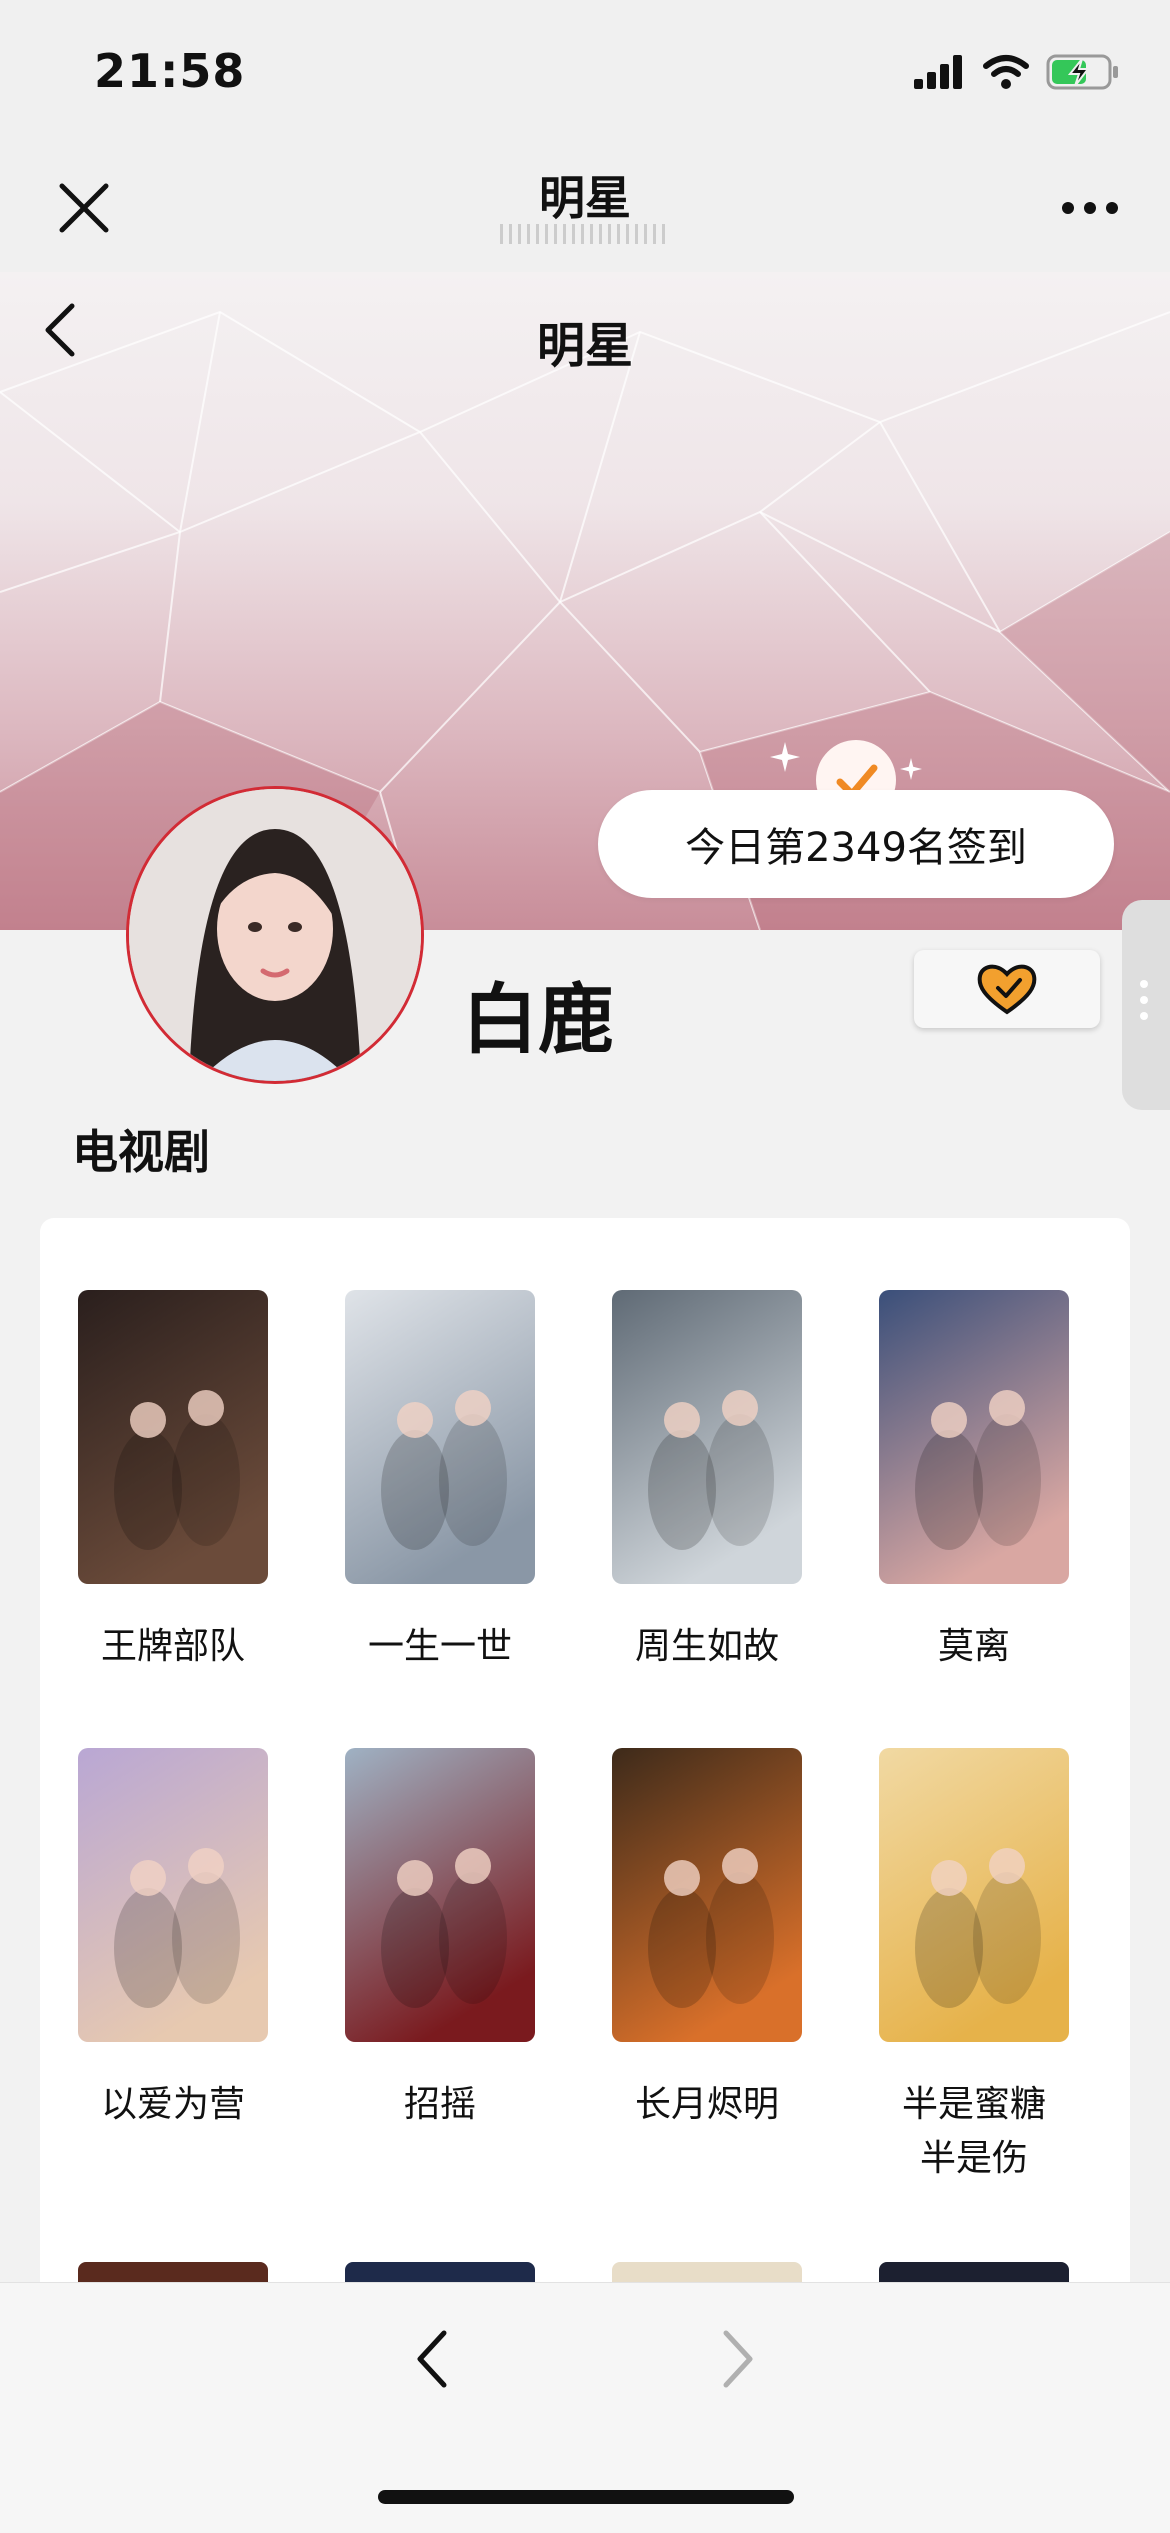 The width and height of the screenshot is (1170, 2533). Describe the element at coordinates (439, 2104) in the screenshot. I see `drama-title: 招摇` at that location.